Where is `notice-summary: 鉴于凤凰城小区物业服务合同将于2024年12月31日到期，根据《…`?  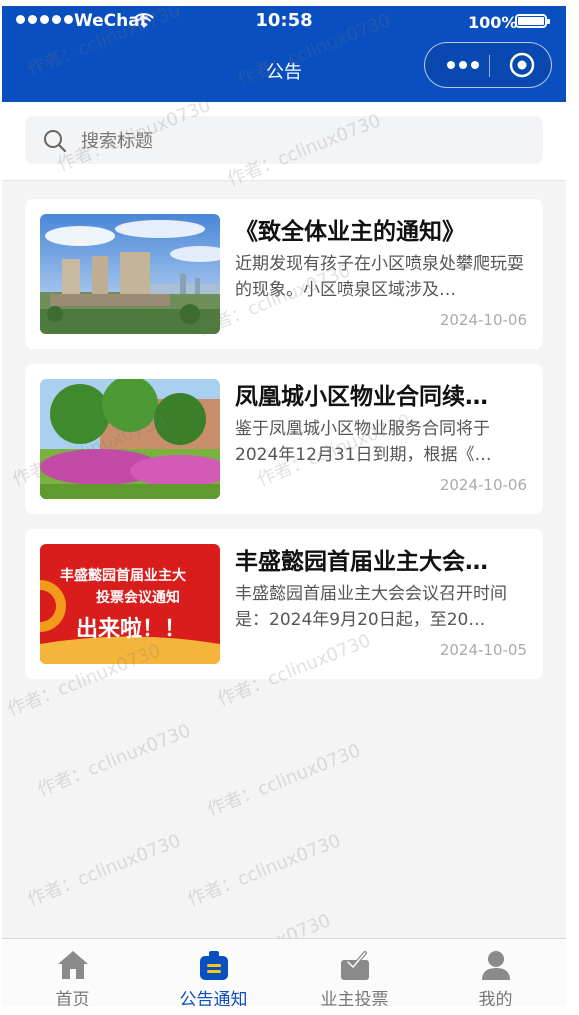
notice-summary: 鉴于凤凰城小区物业服务合同将于2024年12月31日到期，根据《… is located at coordinates (363, 442).